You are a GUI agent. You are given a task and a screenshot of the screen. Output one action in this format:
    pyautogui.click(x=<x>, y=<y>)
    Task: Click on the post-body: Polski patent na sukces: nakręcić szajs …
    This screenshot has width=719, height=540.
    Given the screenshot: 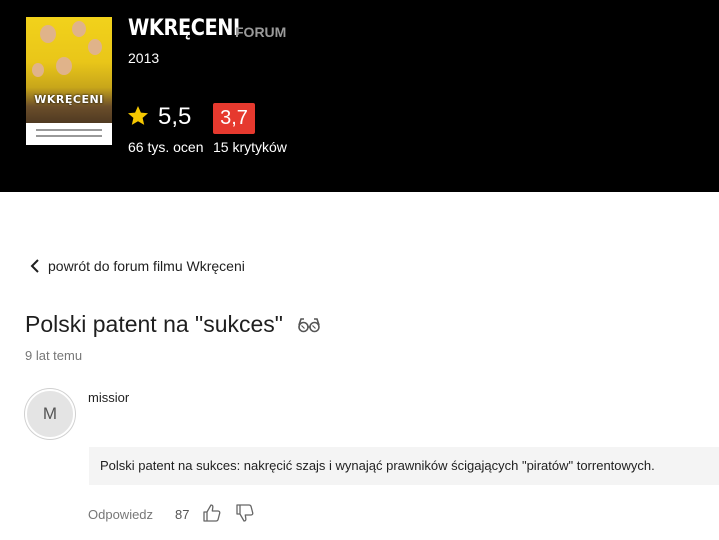 What is the action you would take?
    pyautogui.click(x=404, y=466)
    